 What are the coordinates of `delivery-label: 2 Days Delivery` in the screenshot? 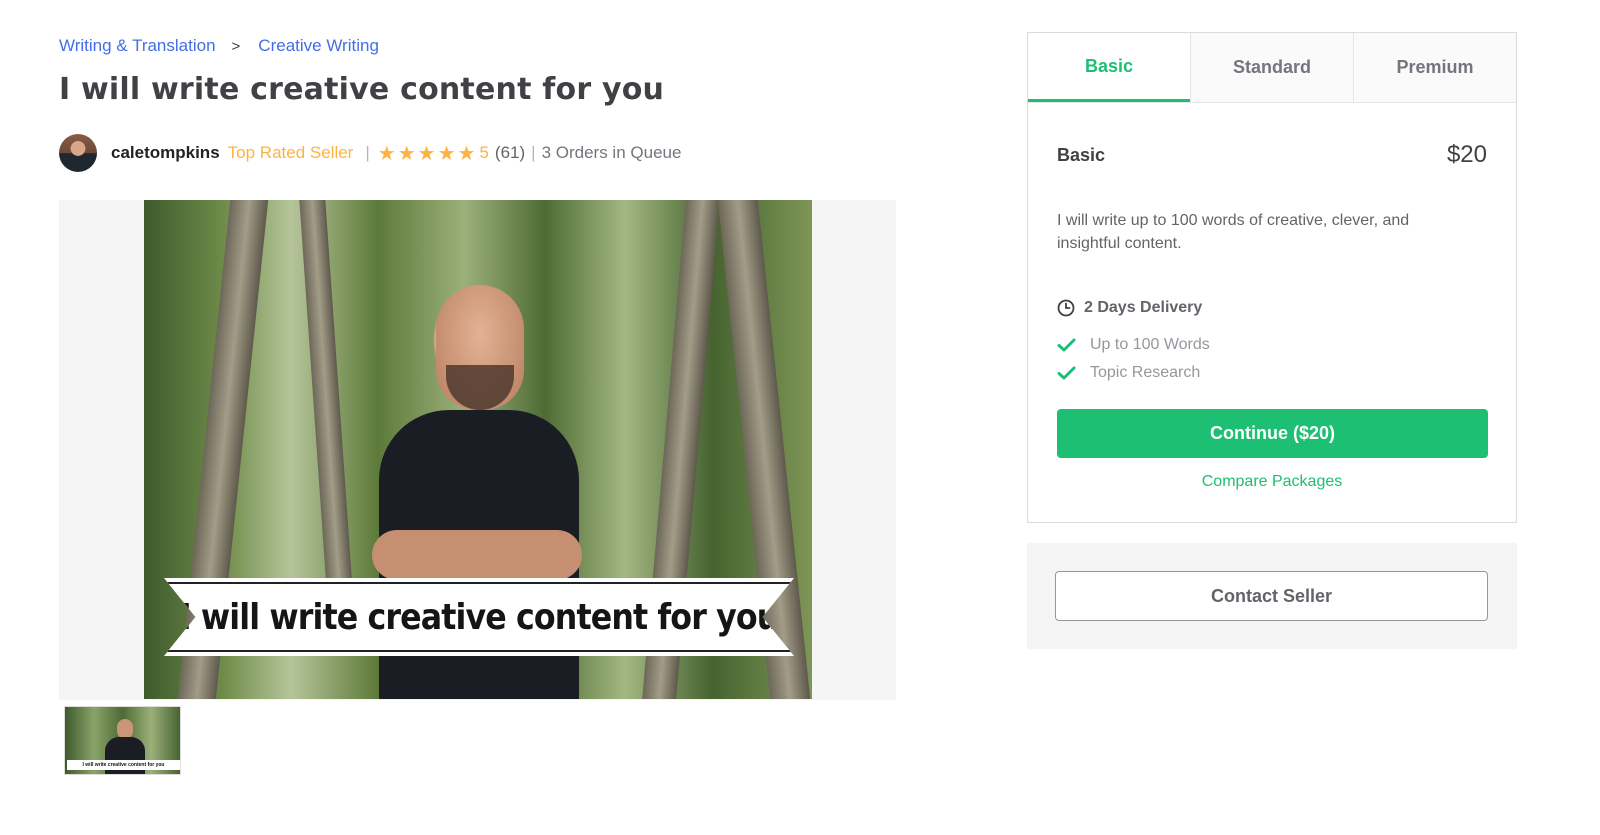 It's located at (1143, 307).